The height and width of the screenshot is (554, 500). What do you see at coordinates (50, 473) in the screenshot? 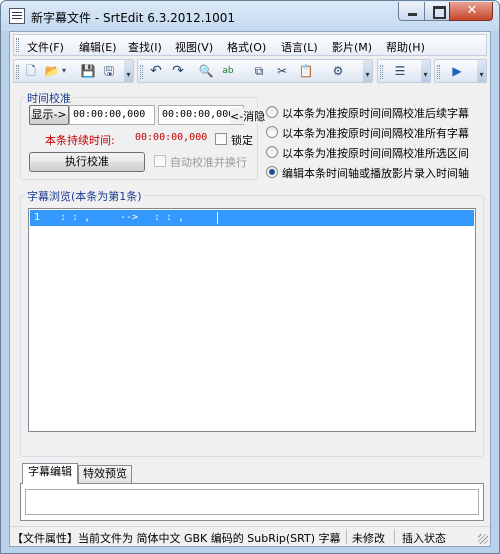
I see `tab-subtitle-edit: 字幕编辑` at bounding box center [50, 473].